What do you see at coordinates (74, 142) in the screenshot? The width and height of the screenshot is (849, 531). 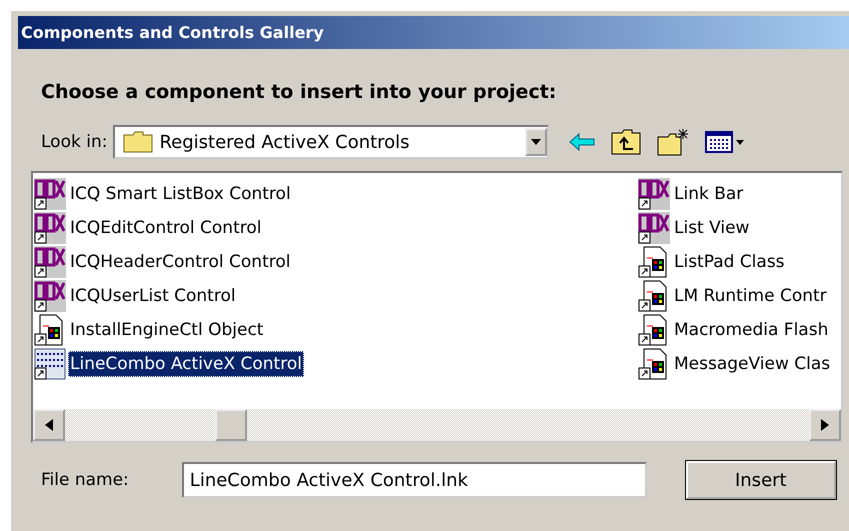 I see `look-in-label: Look in:` at bounding box center [74, 142].